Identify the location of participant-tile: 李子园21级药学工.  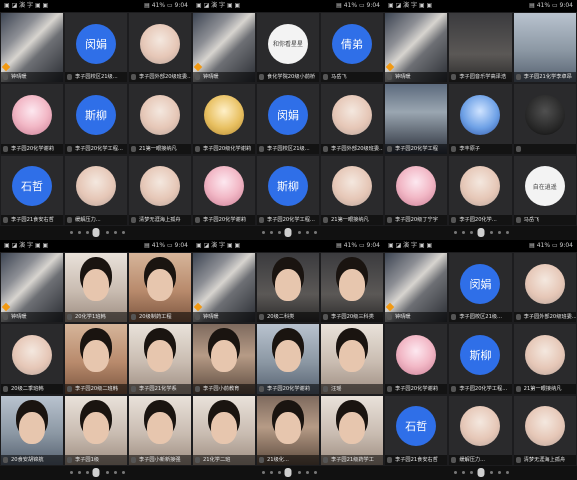
(352, 430).